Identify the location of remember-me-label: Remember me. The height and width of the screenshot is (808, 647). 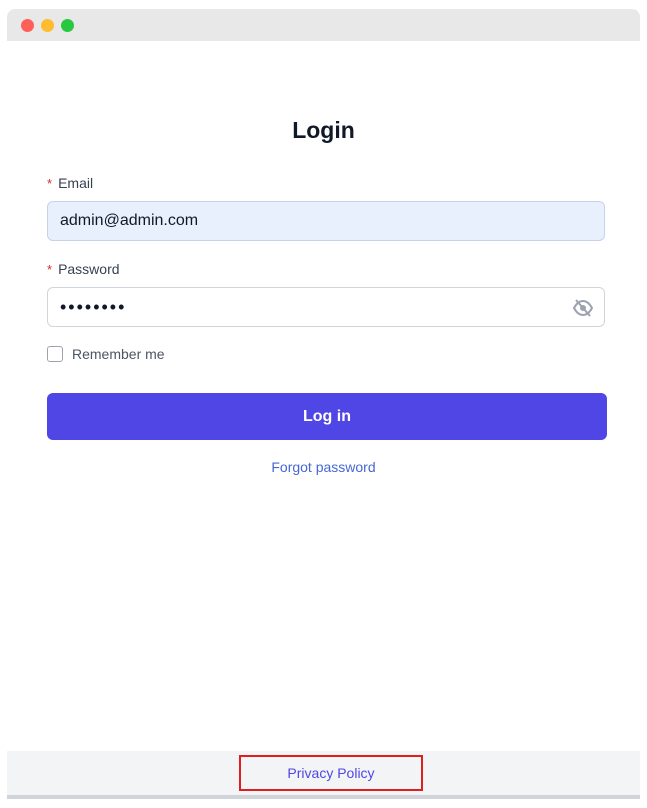
(118, 354).